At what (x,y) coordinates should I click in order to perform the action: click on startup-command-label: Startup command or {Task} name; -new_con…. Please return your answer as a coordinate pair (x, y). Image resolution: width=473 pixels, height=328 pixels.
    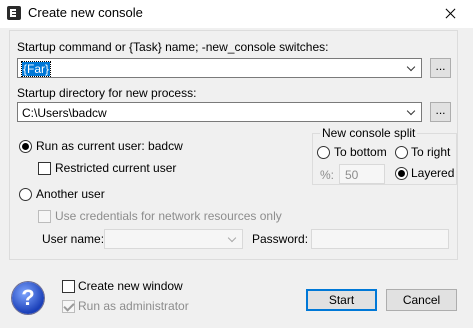
    Looking at the image, I should click on (173, 47).